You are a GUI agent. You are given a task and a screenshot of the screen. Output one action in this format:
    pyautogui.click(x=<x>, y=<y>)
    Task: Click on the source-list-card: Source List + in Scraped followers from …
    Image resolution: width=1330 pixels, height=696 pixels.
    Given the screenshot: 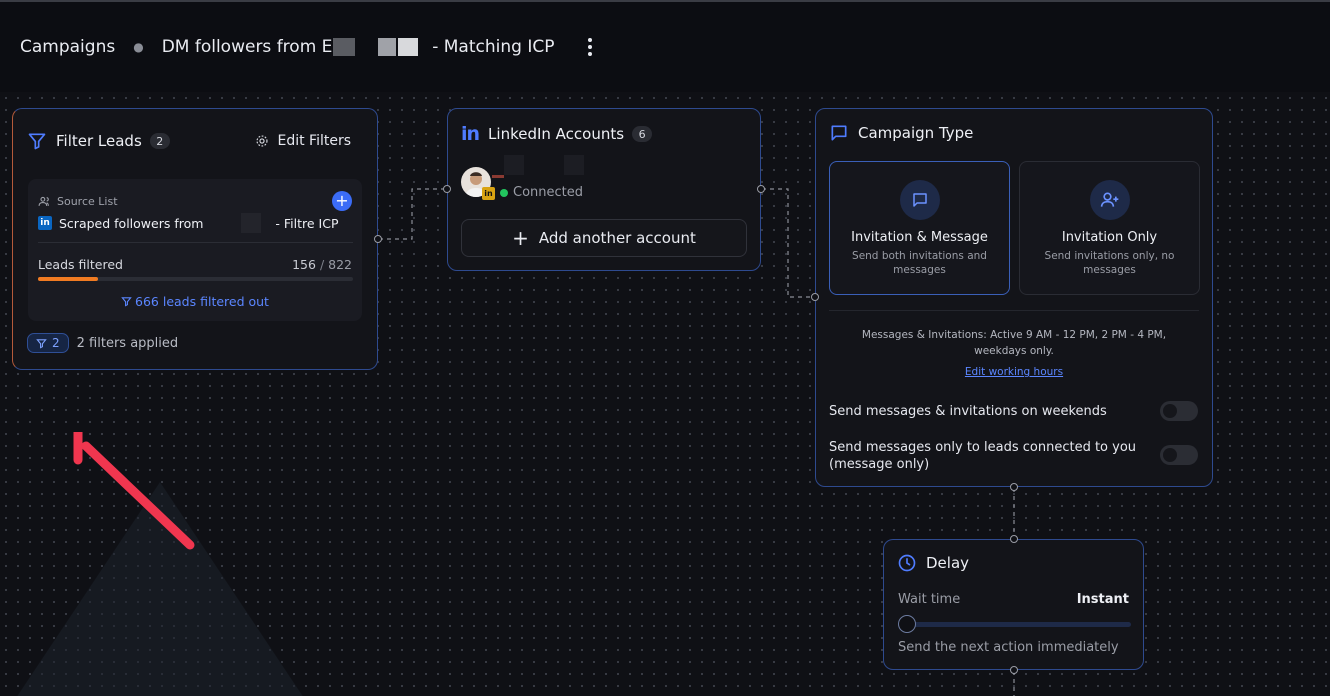 What is the action you would take?
    pyautogui.click(x=195, y=250)
    